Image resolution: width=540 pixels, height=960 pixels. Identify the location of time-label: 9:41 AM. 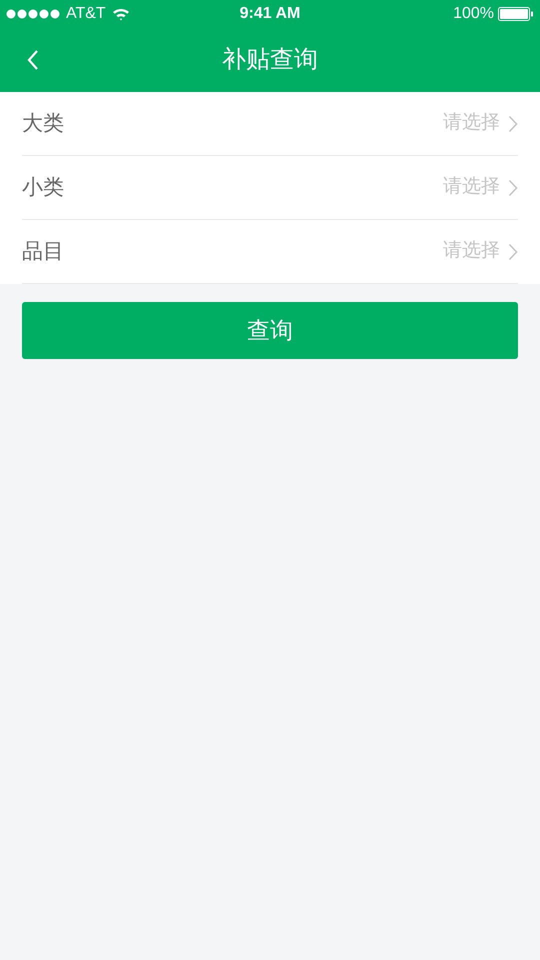
(270, 14).